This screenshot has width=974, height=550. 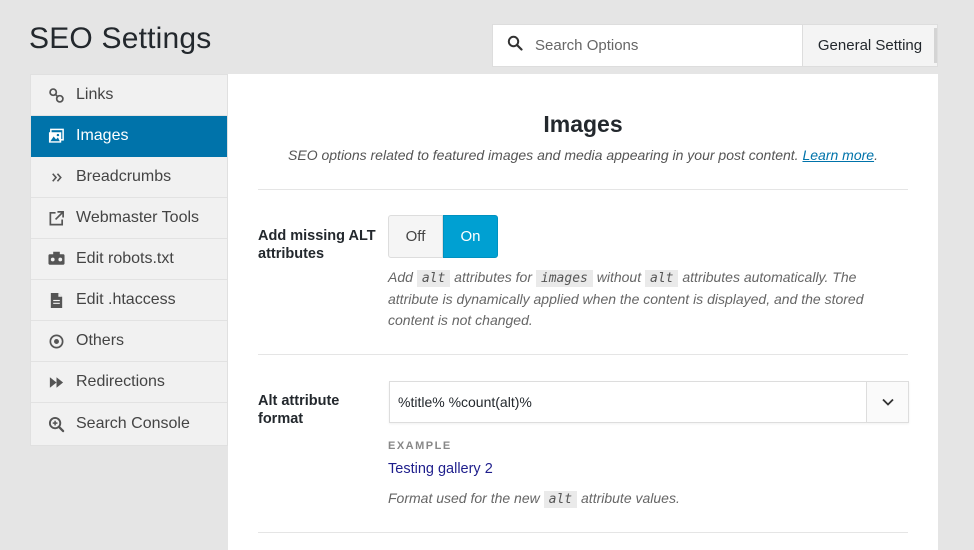 I want to click on toggle-off-button: Off, so click(x=415, y=236).